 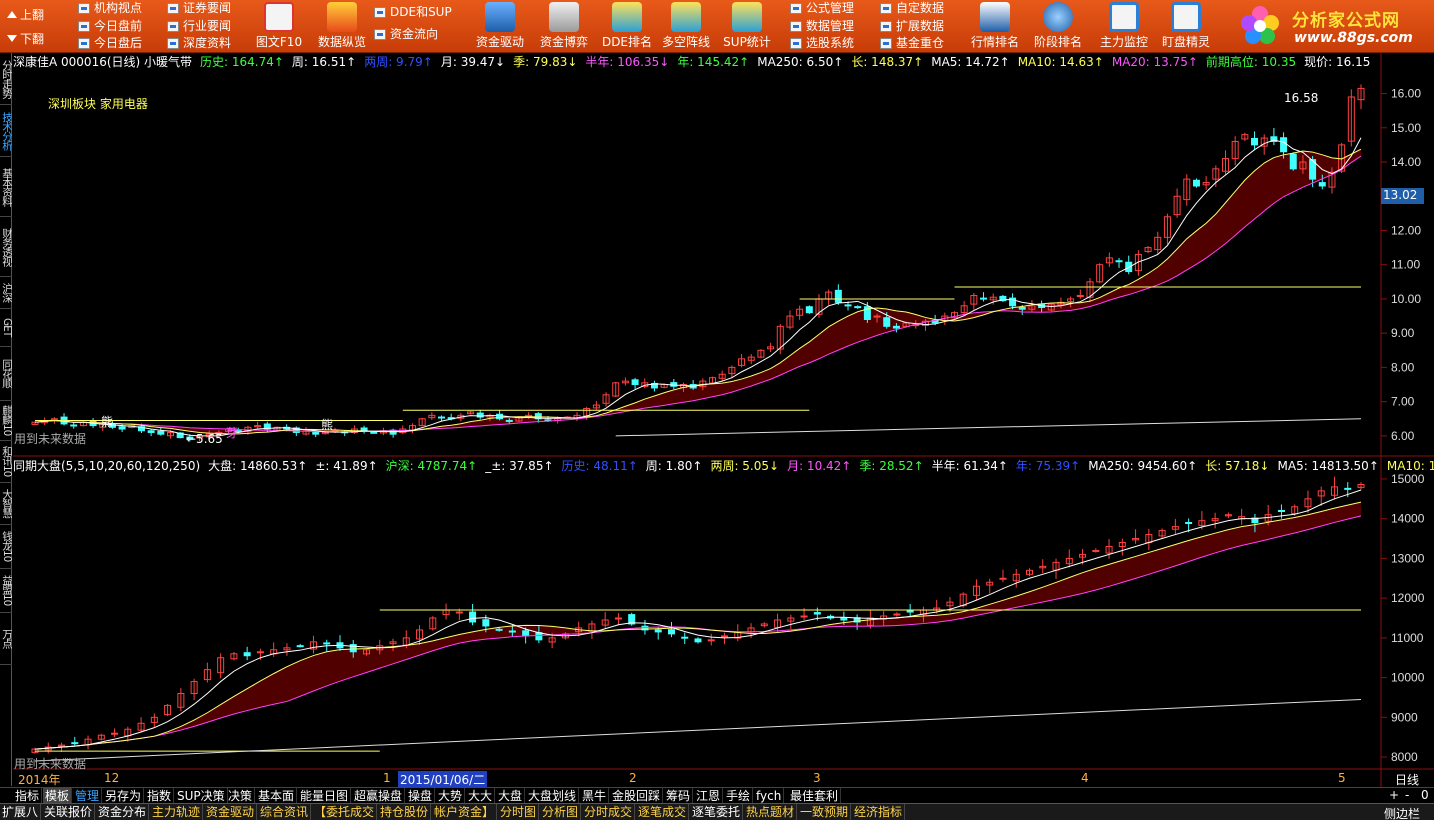 I want to click on status-tab: 关联报价, so click(x=69, y=812).